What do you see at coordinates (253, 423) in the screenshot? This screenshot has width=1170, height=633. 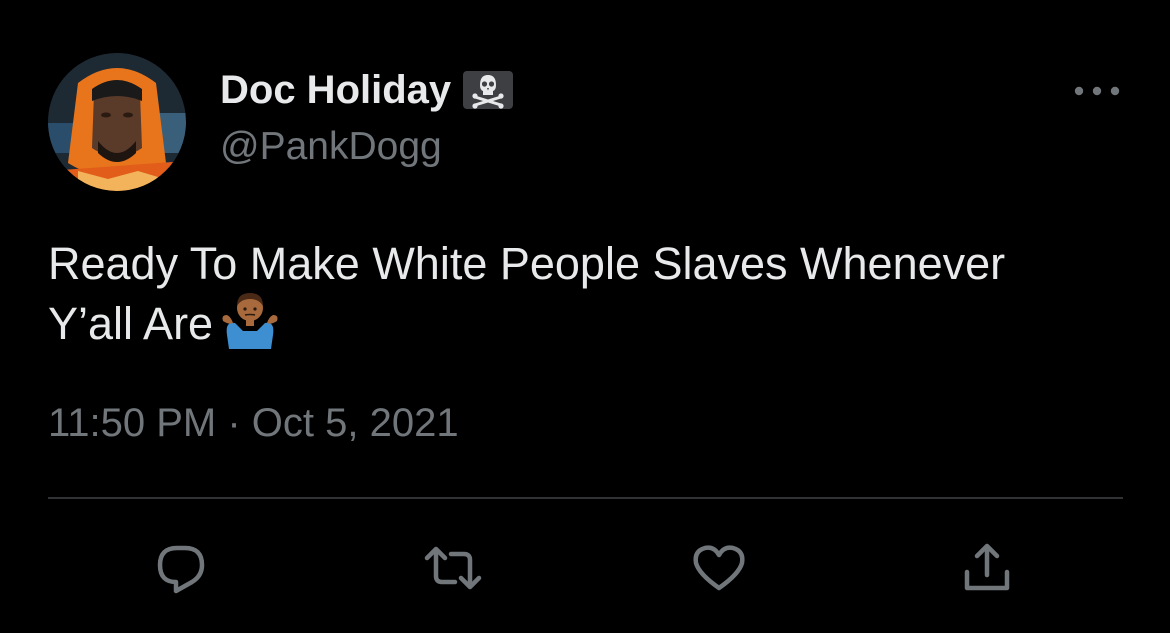 I see `tweet-timestamp: 11:50 PM · Oct 5, 2021` at bounding box center [253, 423].